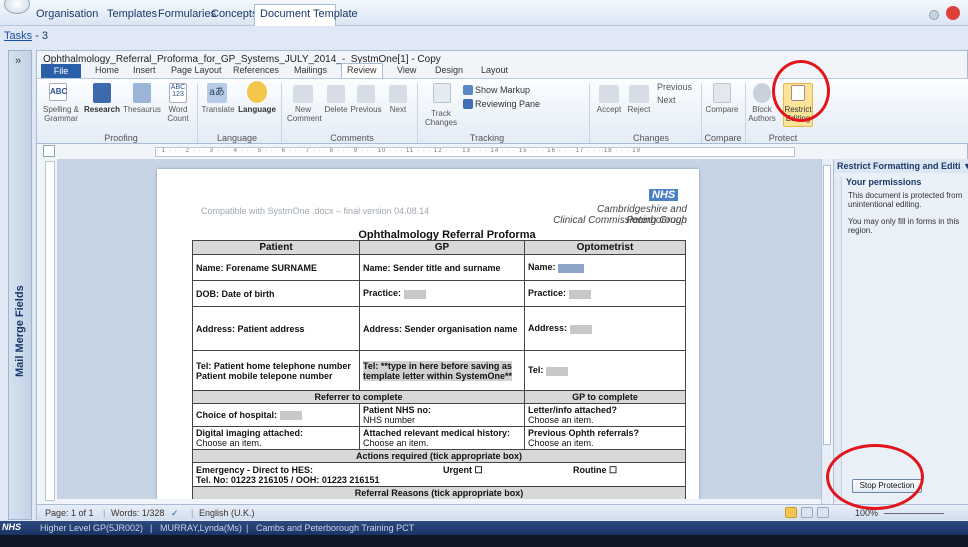  Describe the element at coordinates (605, 420) in the screenshot. I see `letter-attached-dropdown: Choose an item.` at that location.